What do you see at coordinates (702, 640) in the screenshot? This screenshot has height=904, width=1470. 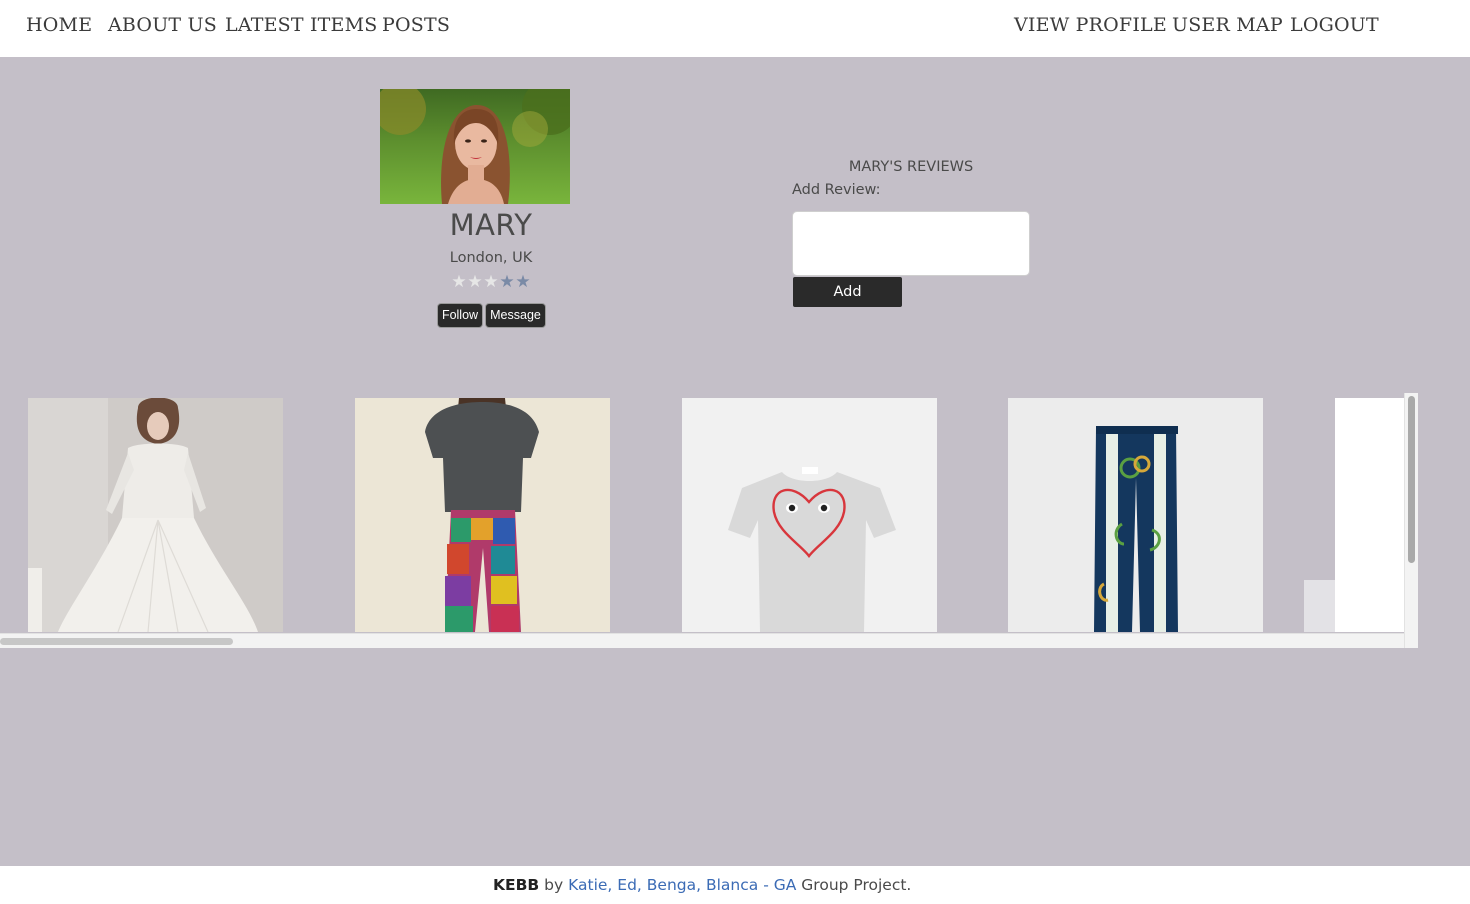 I see `horizontal-scrollbar` at bounding box center [702, 640].